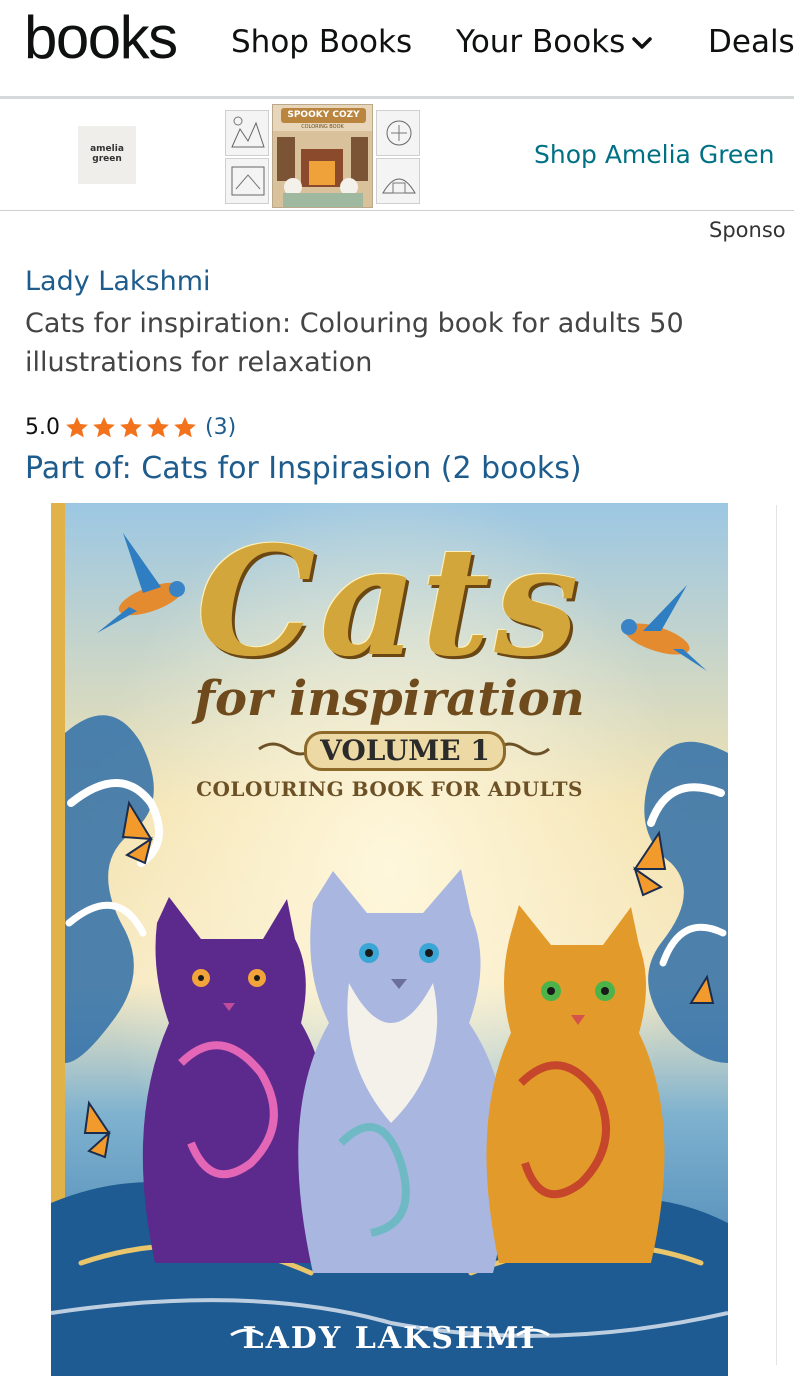 Image resolution: width=794 pixels, height=1392 pixels. I want to click on nav-divider, so click(397, 97).